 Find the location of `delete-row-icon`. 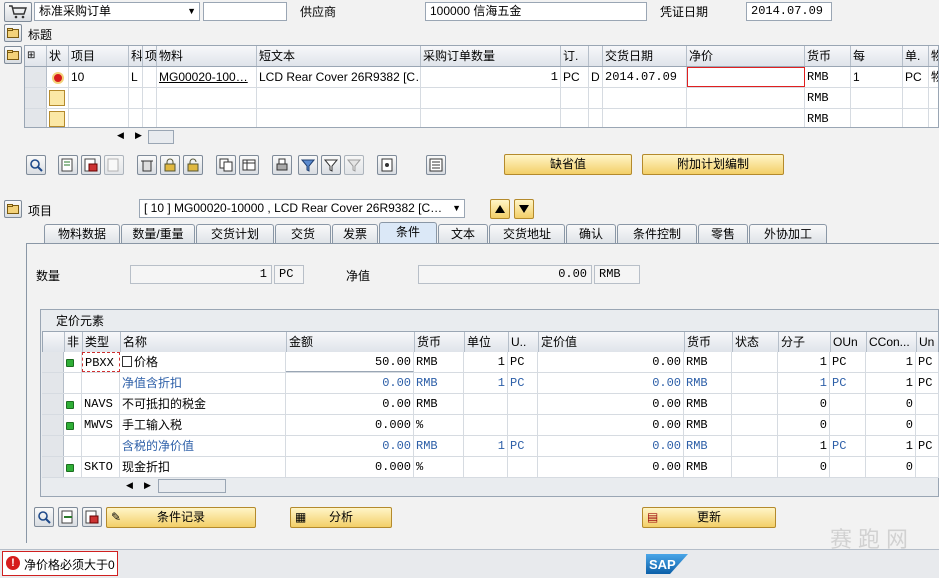

delete-row-icon is located at coordinates (92, 517).